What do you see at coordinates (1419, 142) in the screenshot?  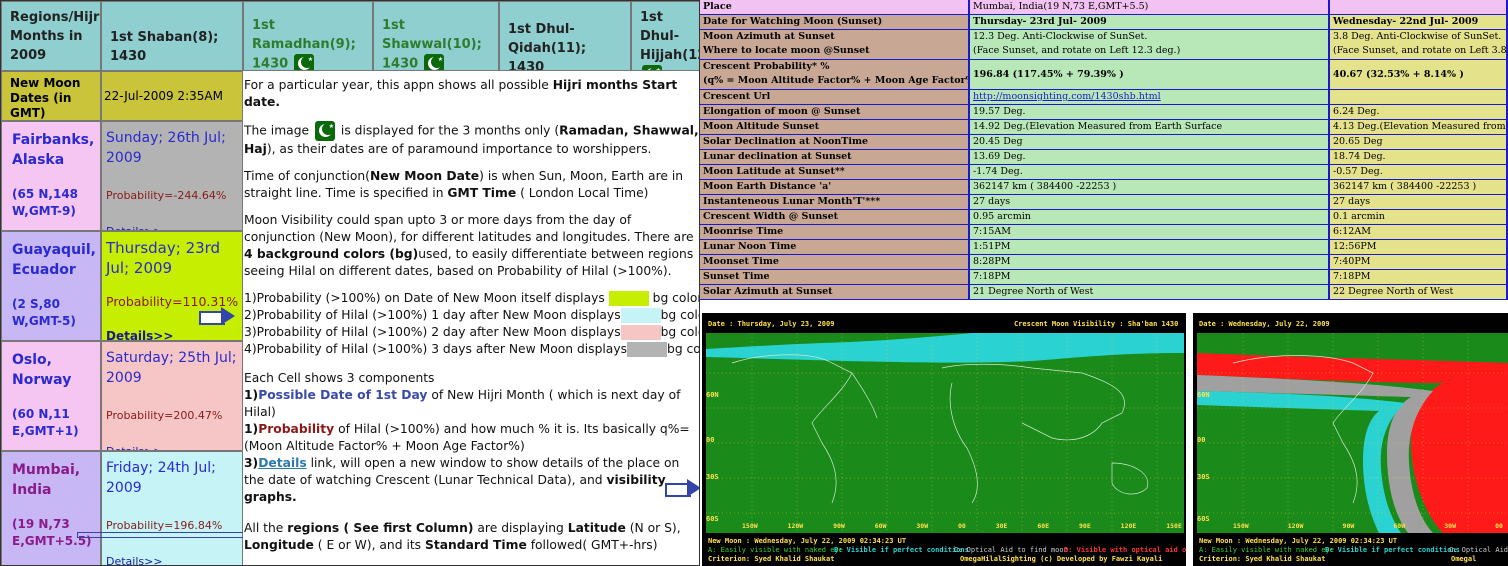 I see `row-value: 20.65 Deg` at bounding box center [1419, 142].